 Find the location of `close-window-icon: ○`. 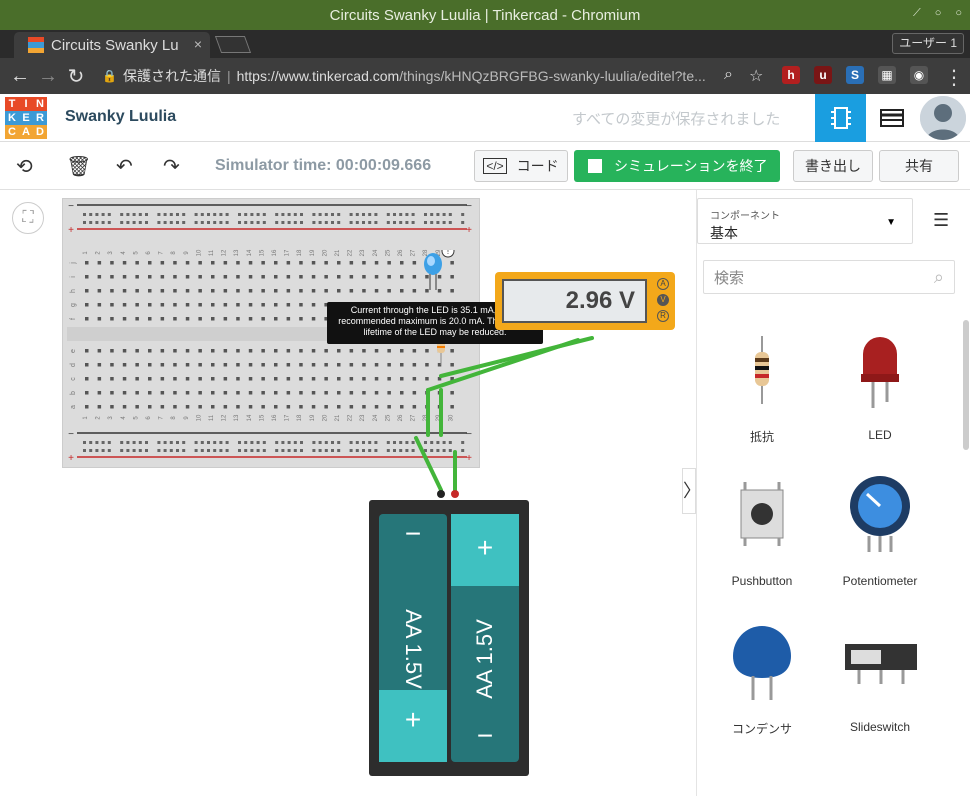

close-window-icon: ○ is located at coordinates (958, 13).